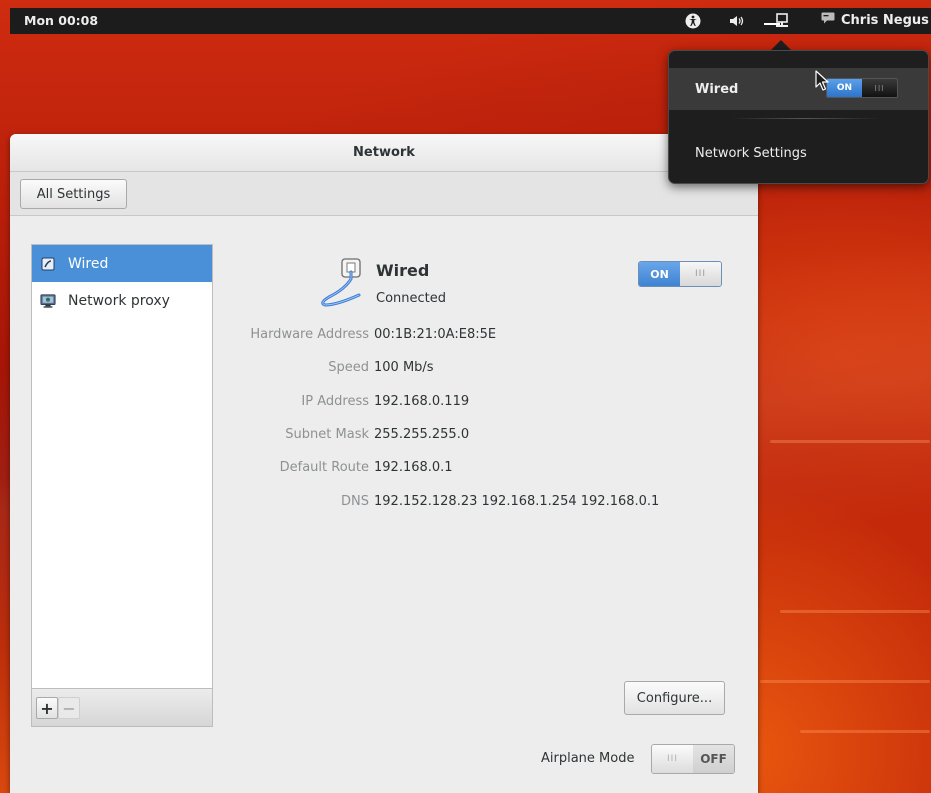 The width and height of the screenshot is (931, 793). I want to click on device-name: Wired, so click(403, 270).